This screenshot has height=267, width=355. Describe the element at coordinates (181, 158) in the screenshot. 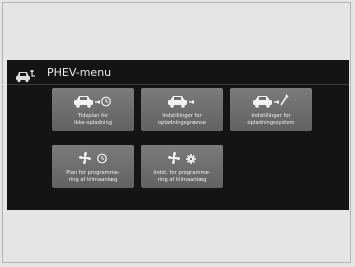

I see `fan-gear-icon` at that location.